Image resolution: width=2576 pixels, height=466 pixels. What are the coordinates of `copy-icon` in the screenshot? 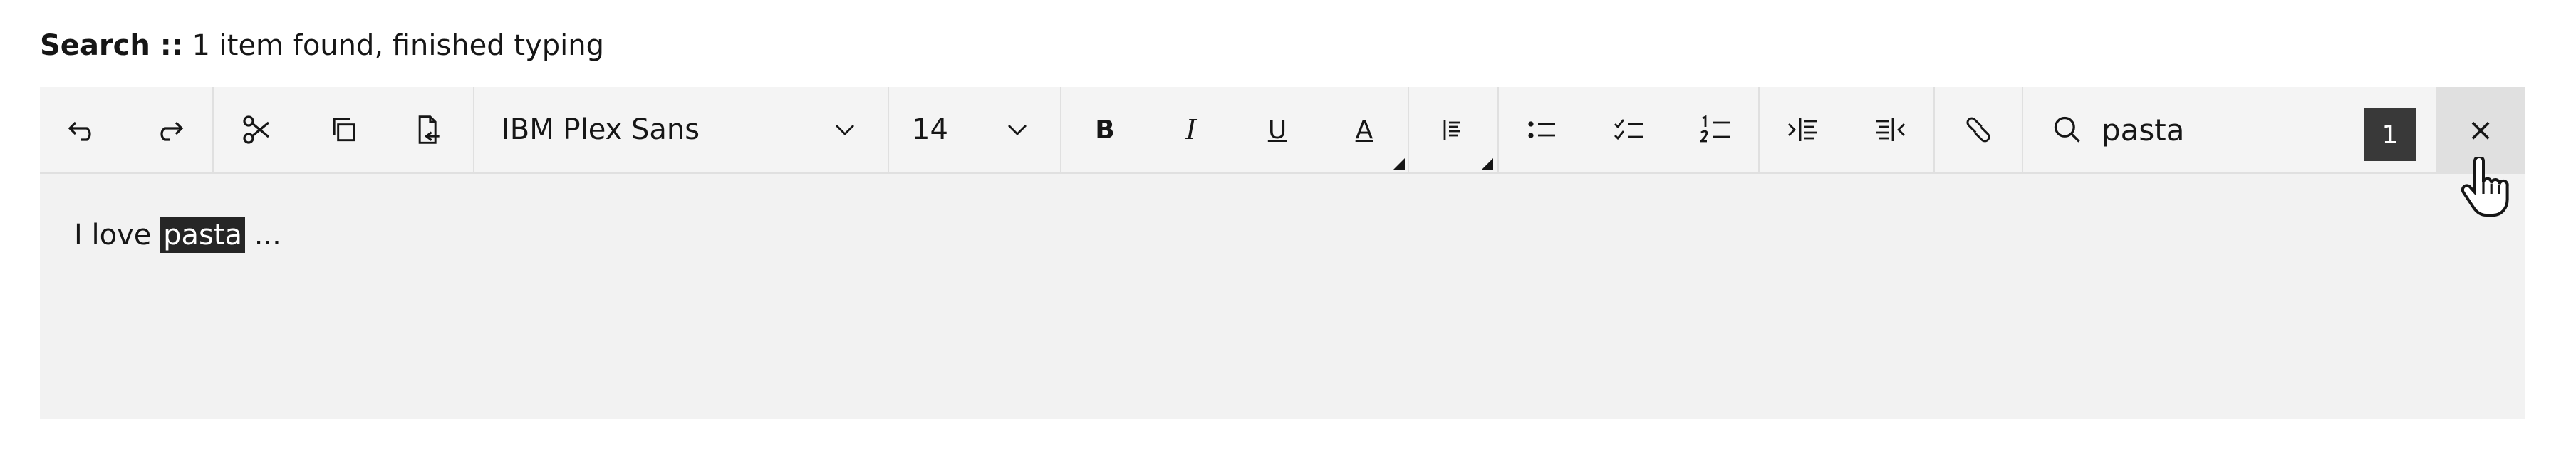 It's located at (344, 130).